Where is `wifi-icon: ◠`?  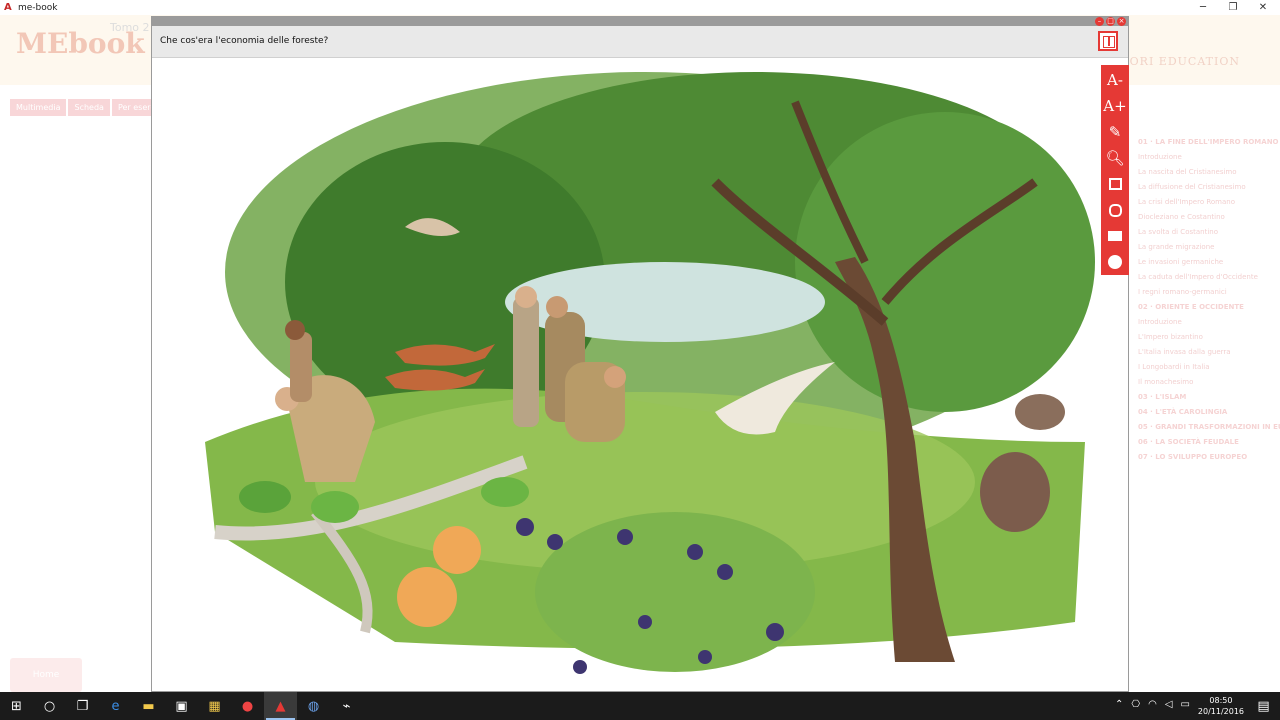 wifi-icon: ◠ is located at coordinates (1152, 704).